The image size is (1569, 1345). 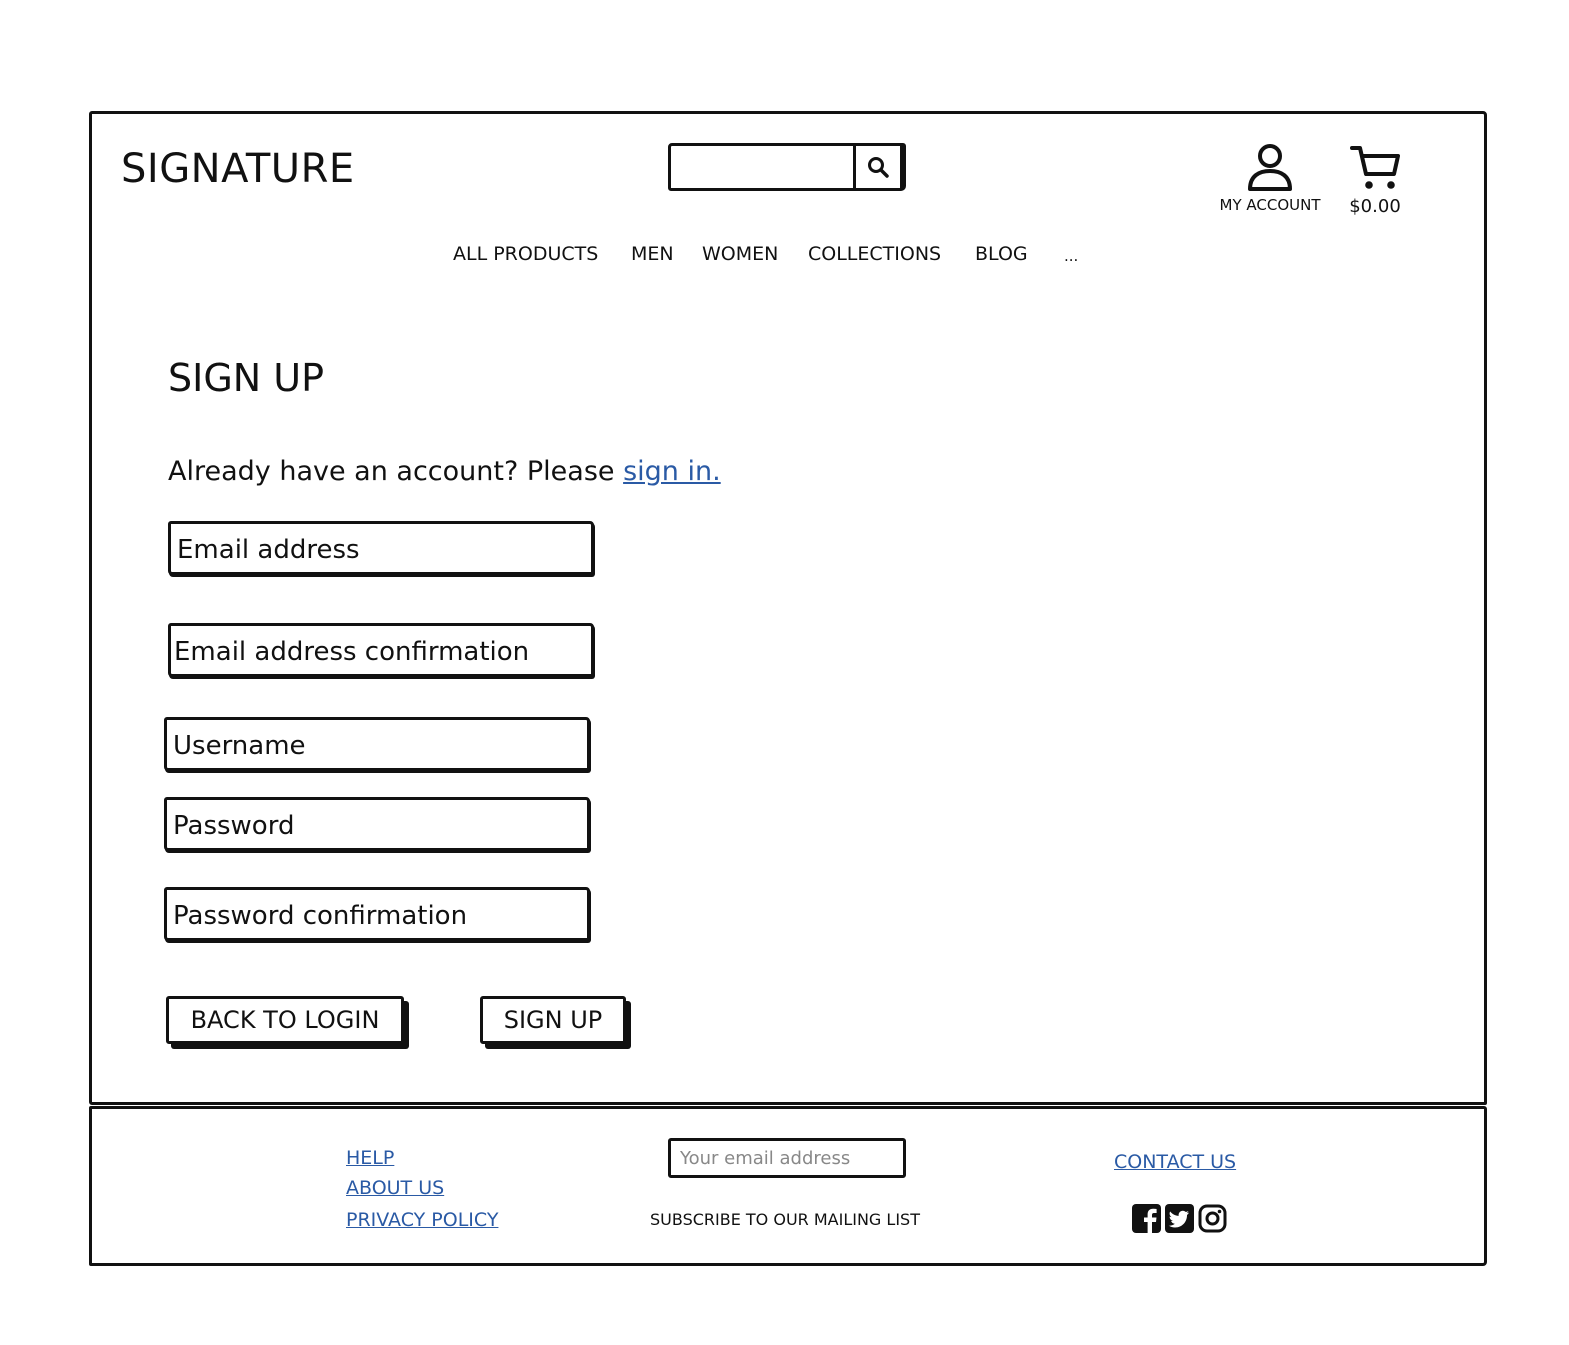 I want to click on my-account-button: MY ACCOUNT, so click(x=1270, y=177).